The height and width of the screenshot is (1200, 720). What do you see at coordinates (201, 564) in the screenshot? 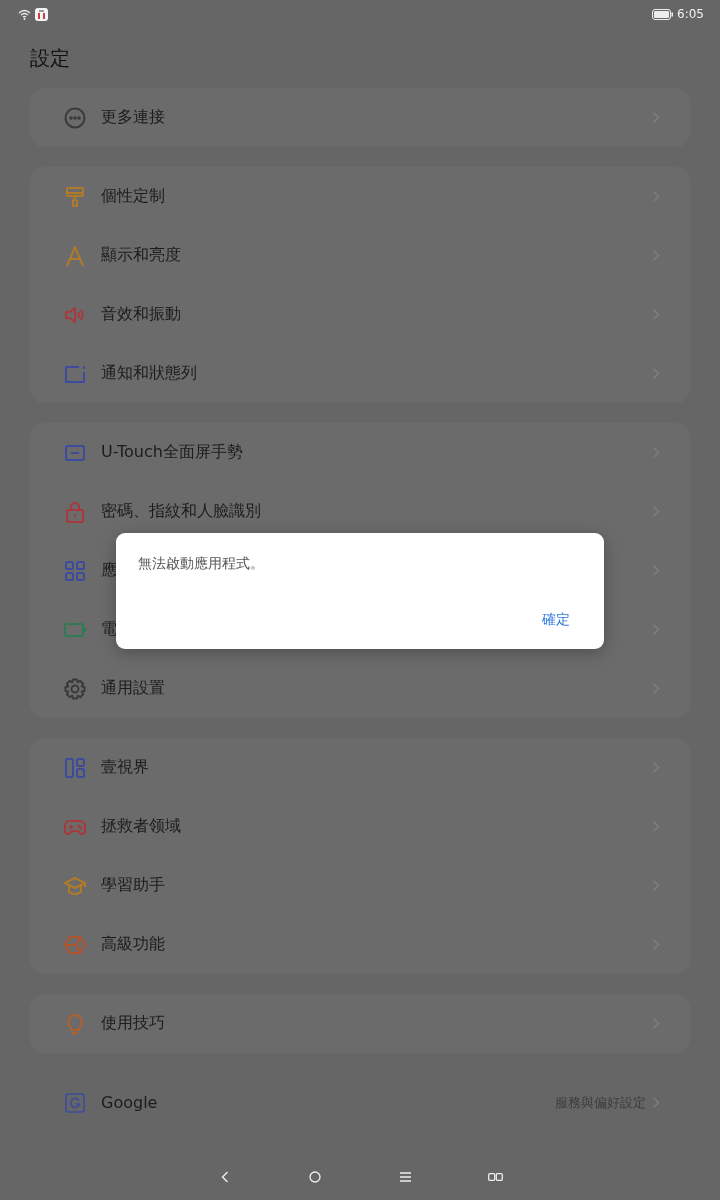
I see `dialog-message: 無法啟動應用程式。` at bounding box center [201, 564].